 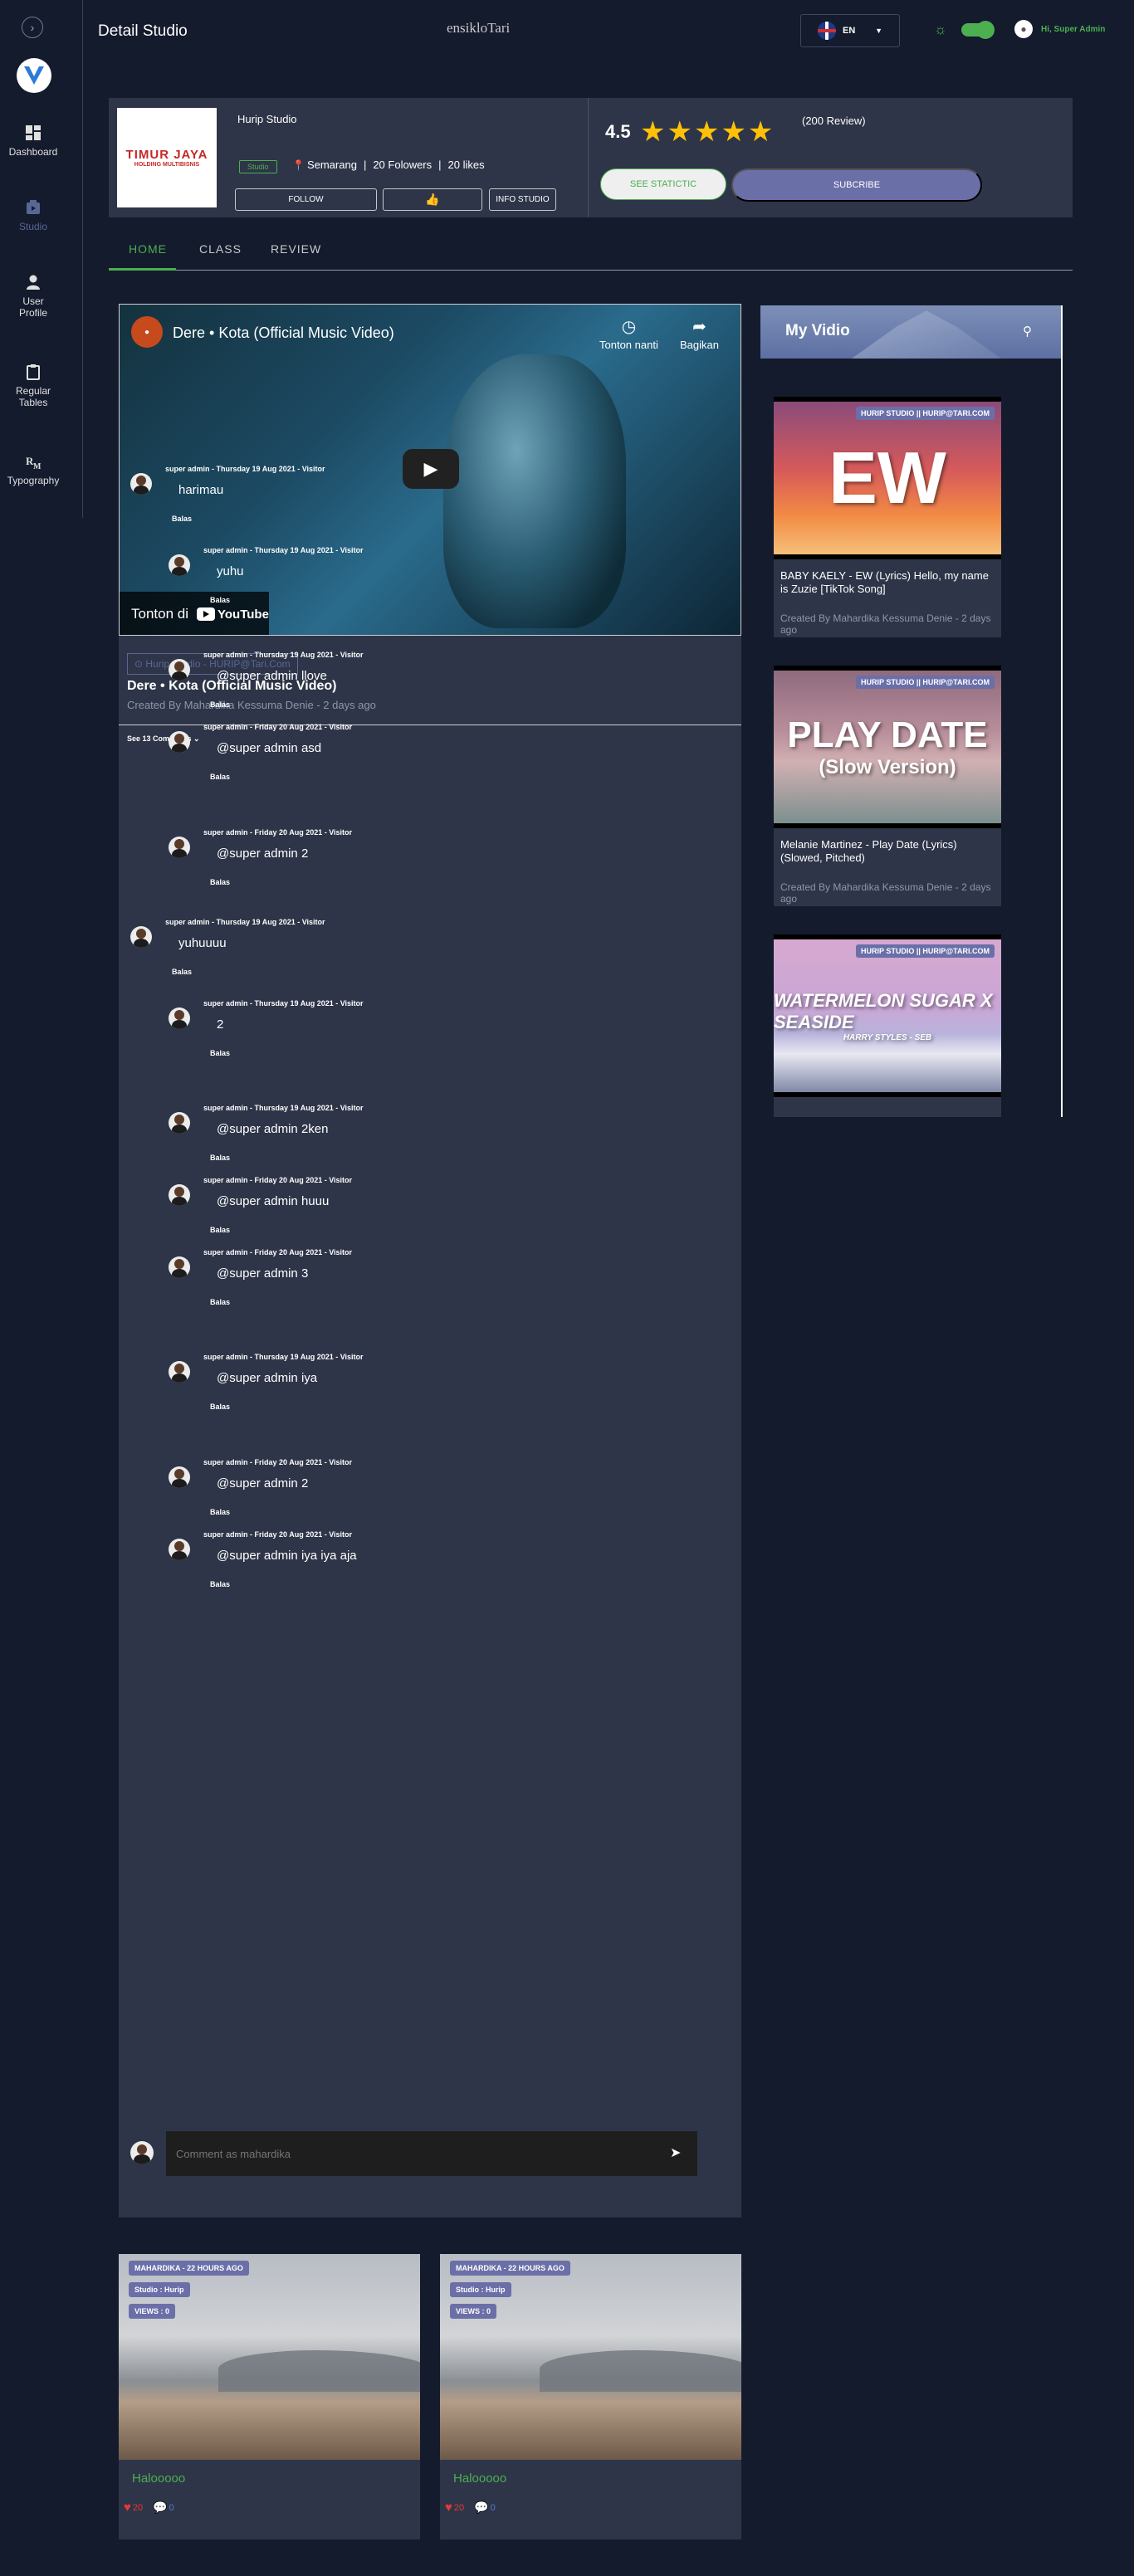 I want to click on thumbnail-subtext: (Slow Version), so click(x=887, y=767).